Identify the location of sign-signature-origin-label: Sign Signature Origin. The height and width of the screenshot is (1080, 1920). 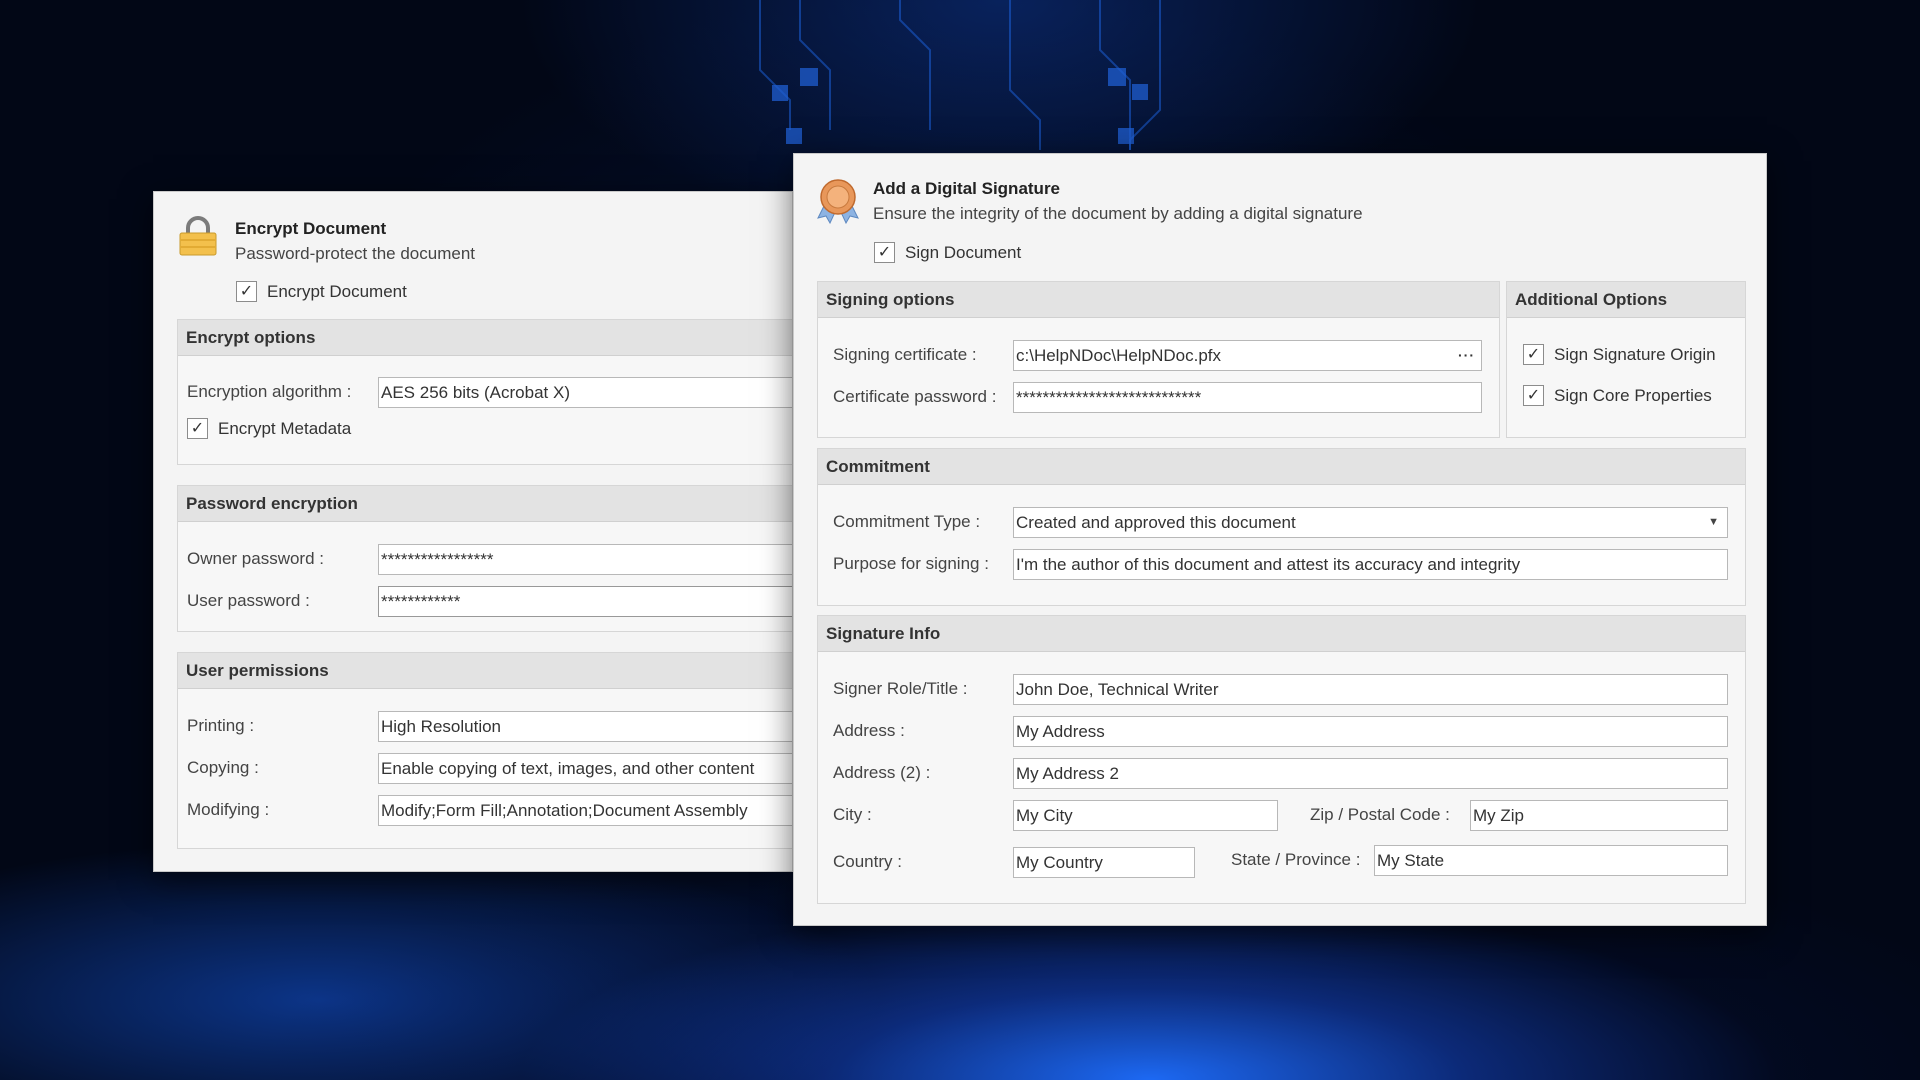
(1635, 354).